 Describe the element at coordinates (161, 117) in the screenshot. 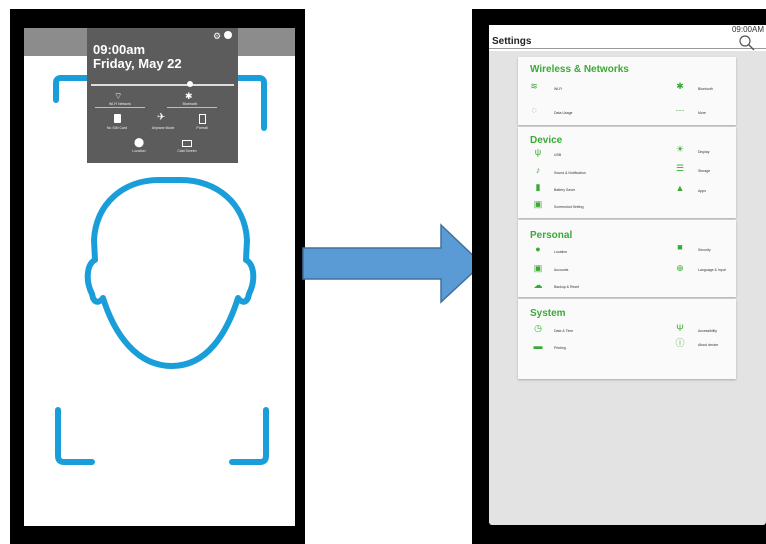

I see `airplane-icon: ✈` at that location.